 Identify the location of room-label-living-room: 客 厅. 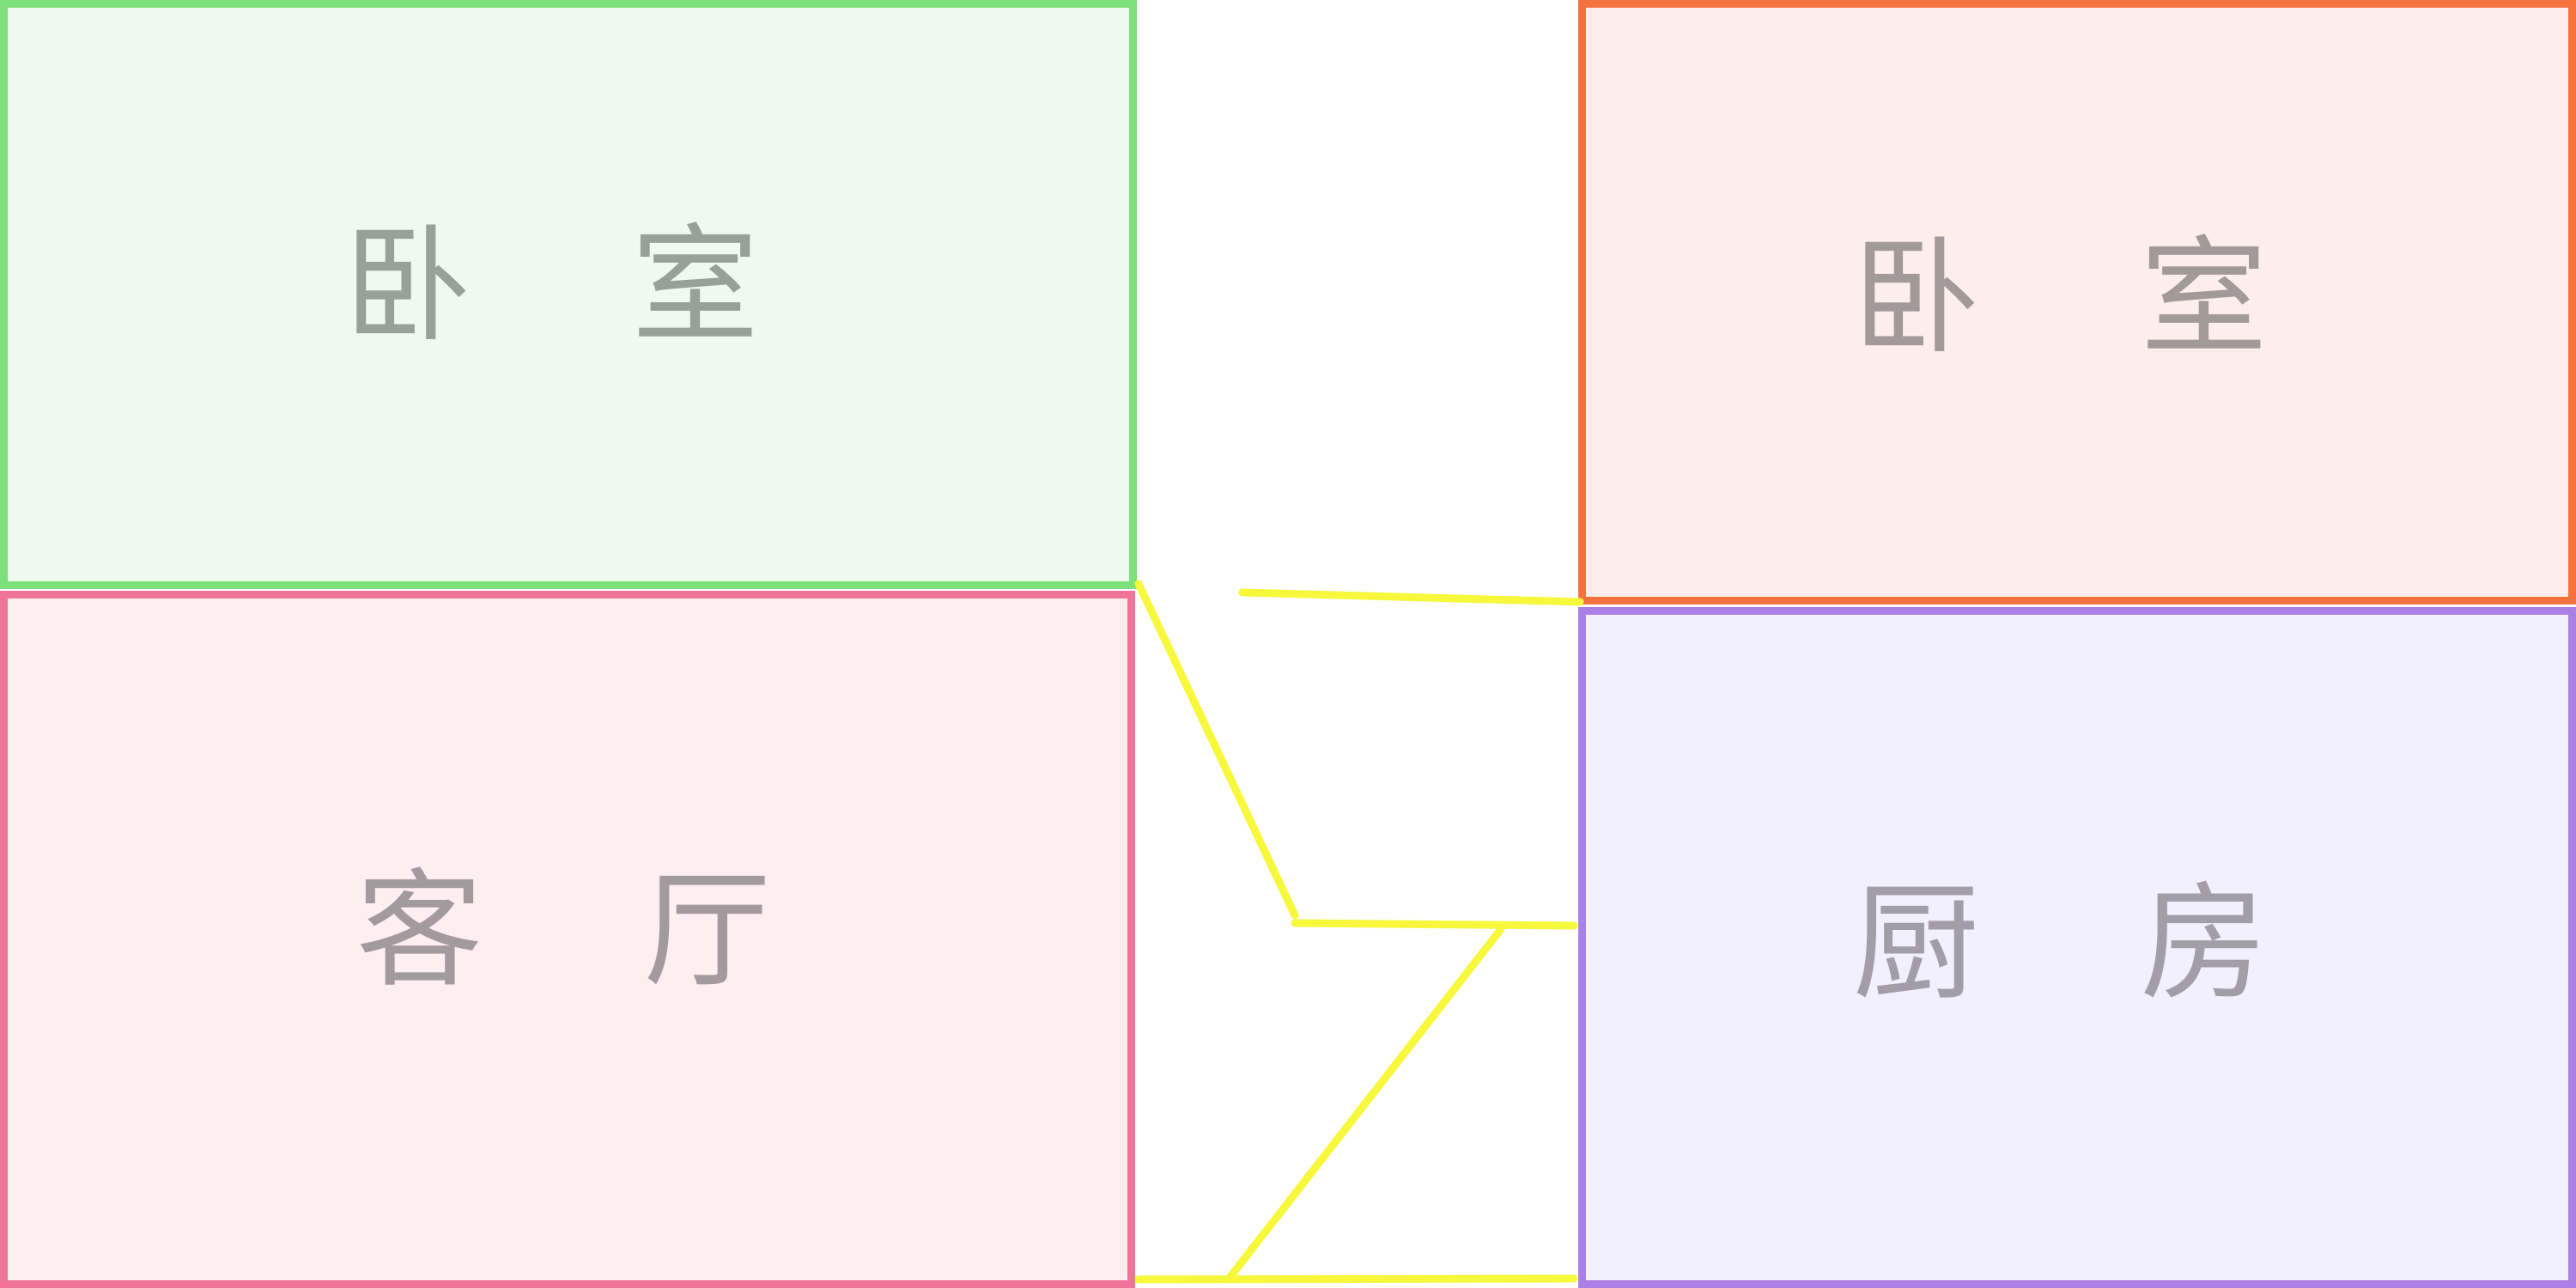
(593, 931).